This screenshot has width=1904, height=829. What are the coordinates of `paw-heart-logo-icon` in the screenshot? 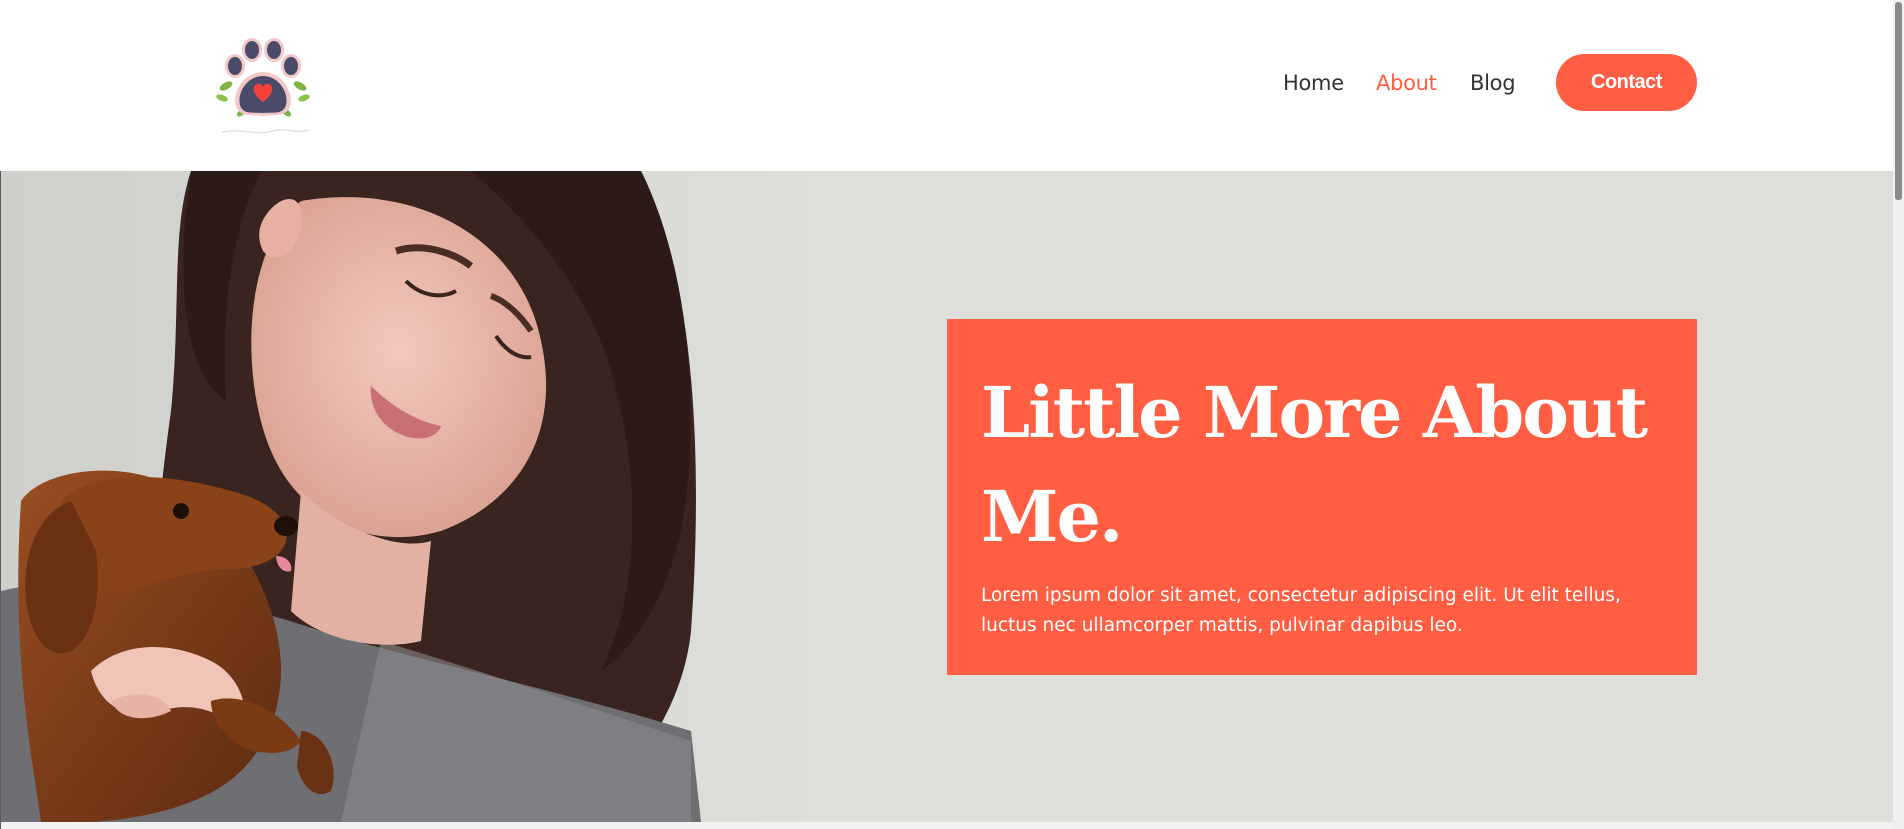 It's located at (263, 86).